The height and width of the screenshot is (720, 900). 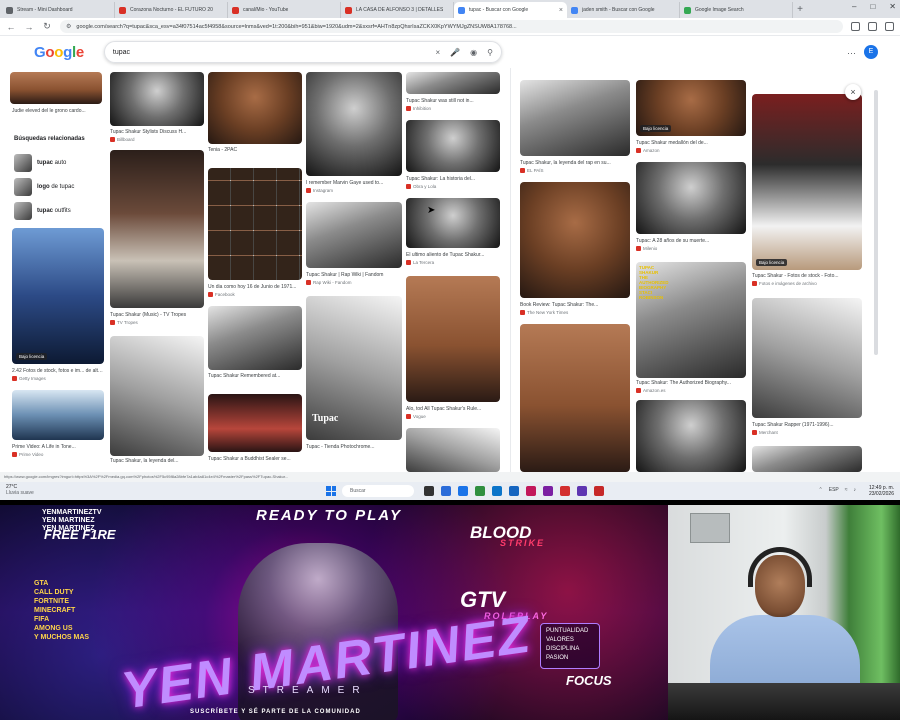 What do you see at coordinates (11, 27) in the screenshot?
I see `back-icon: ←` at bounding box center [11, 27].